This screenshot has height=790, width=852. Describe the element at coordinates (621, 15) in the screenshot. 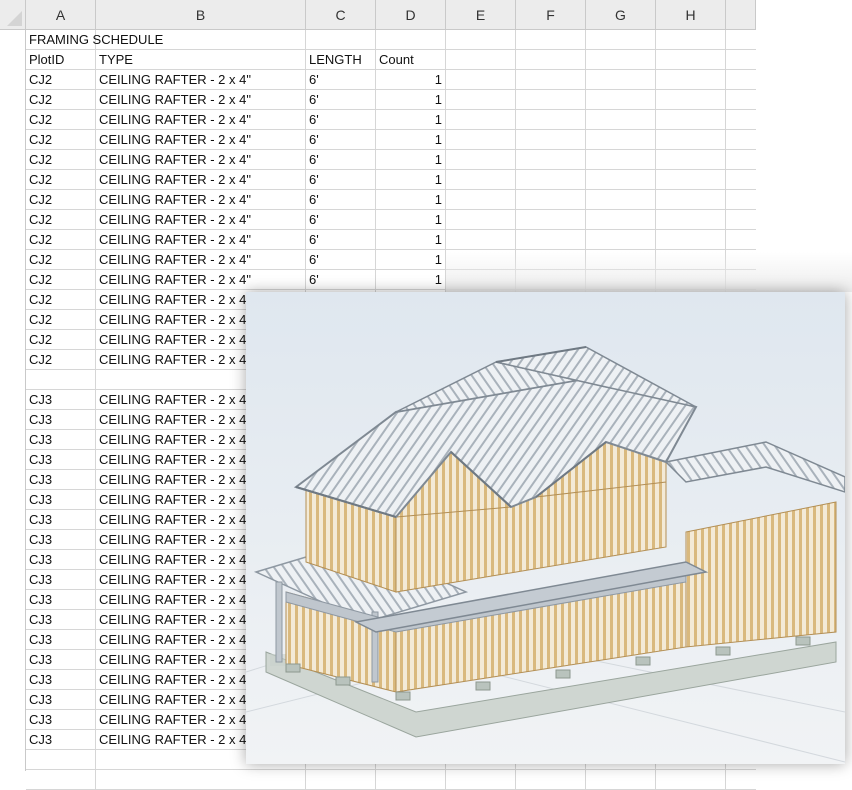

I see `column-header-g: G` at that location.